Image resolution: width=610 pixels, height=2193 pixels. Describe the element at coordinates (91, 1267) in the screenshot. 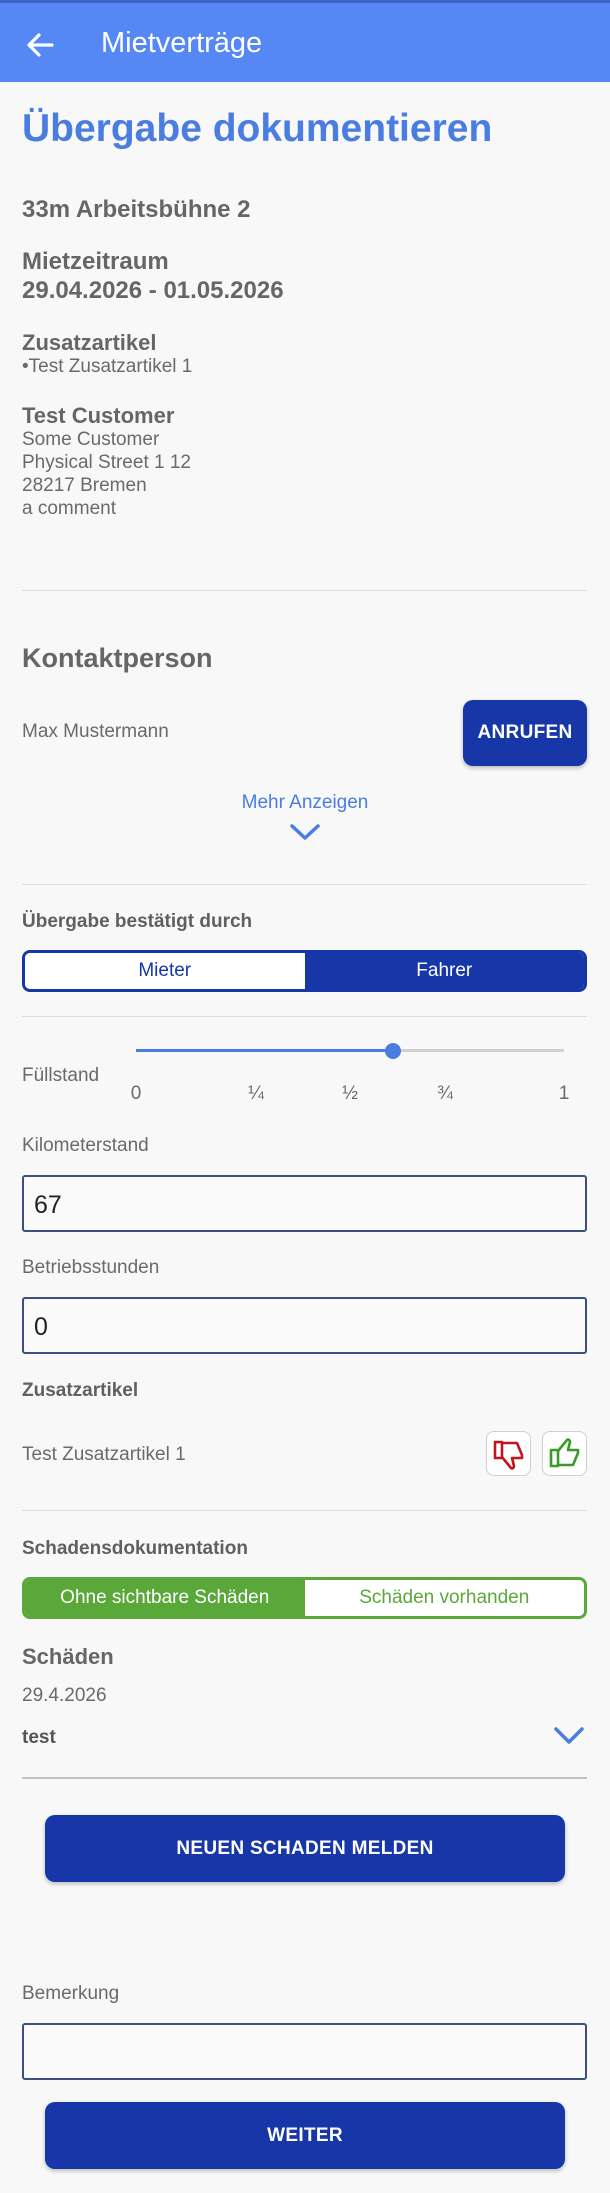

I see `hours-label: Betriebsstunden` at that location.